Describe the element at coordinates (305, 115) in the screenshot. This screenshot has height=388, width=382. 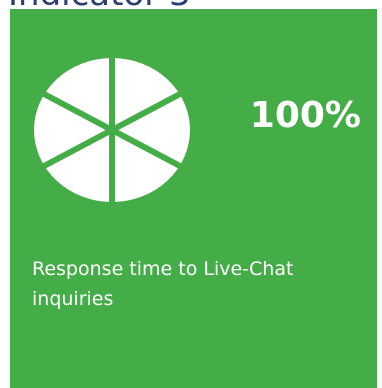
I see `stat-value: 100%` at that location.